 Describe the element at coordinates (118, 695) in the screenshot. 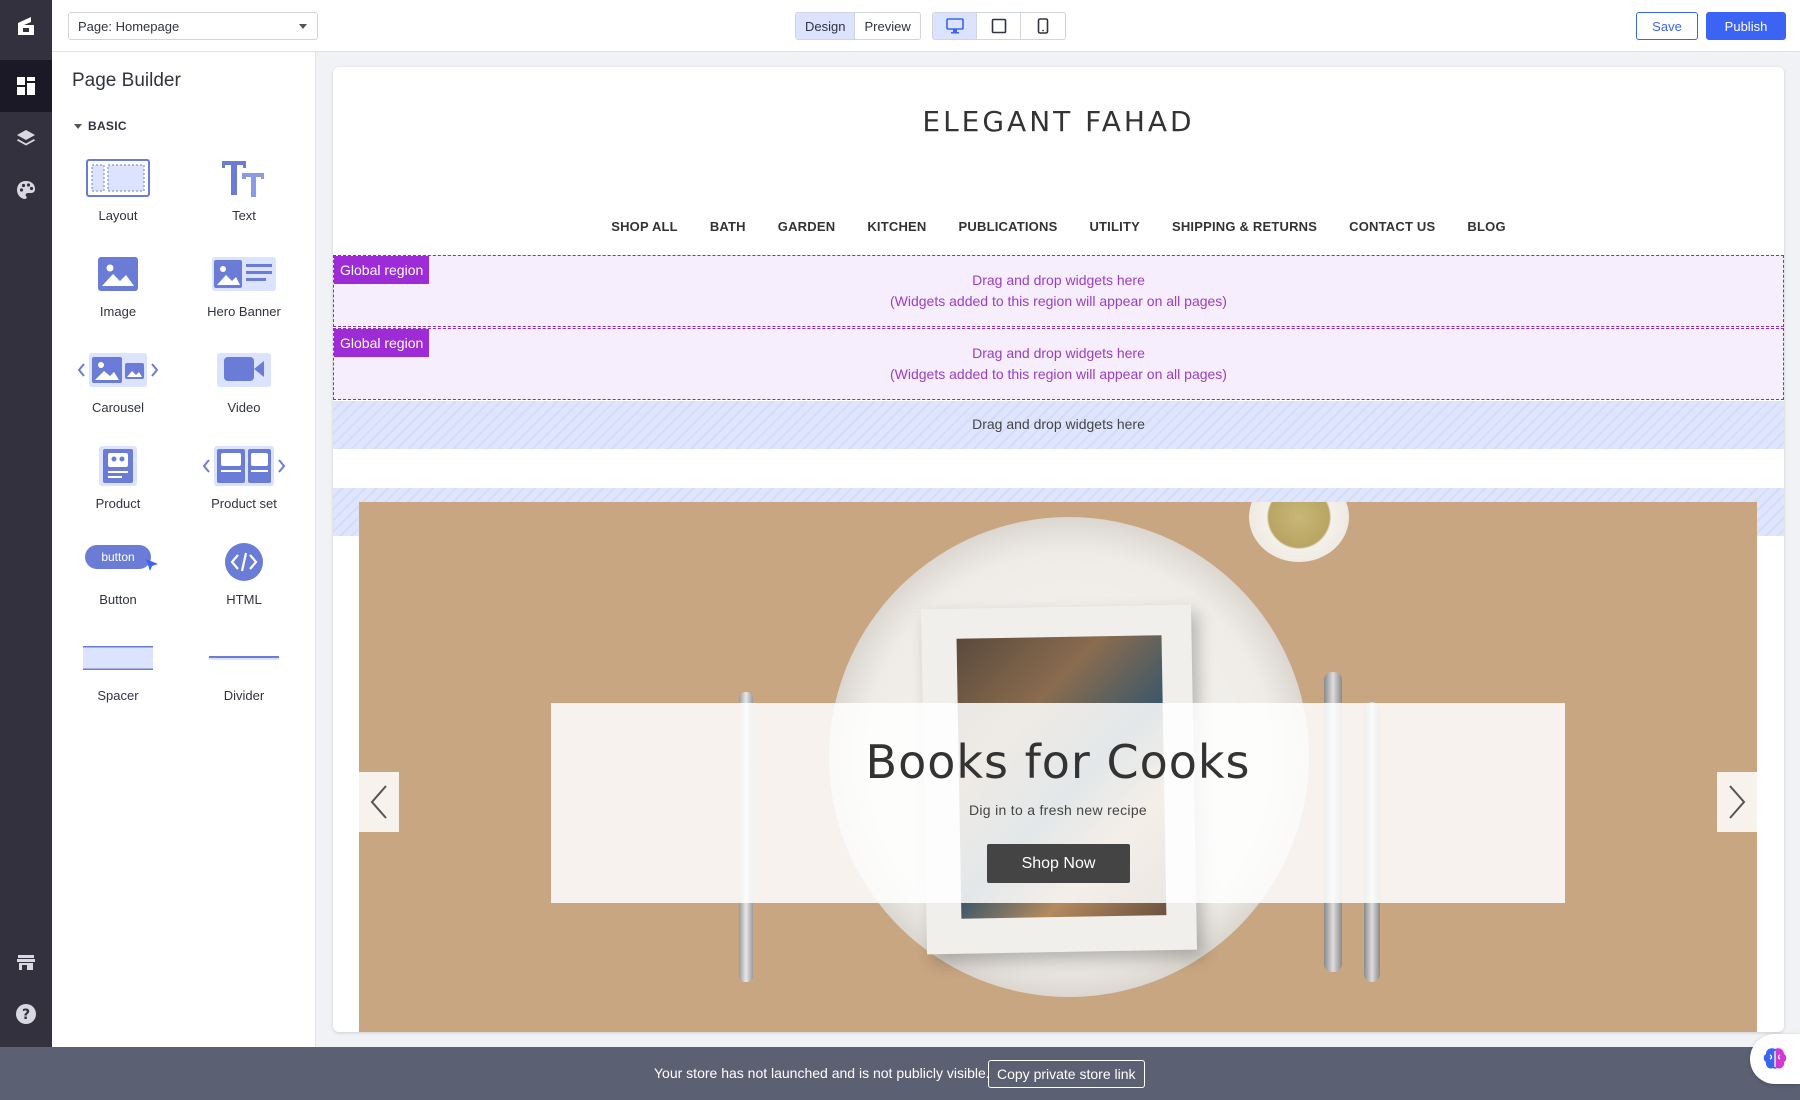

I see `widget-label: Spacer` at that location.